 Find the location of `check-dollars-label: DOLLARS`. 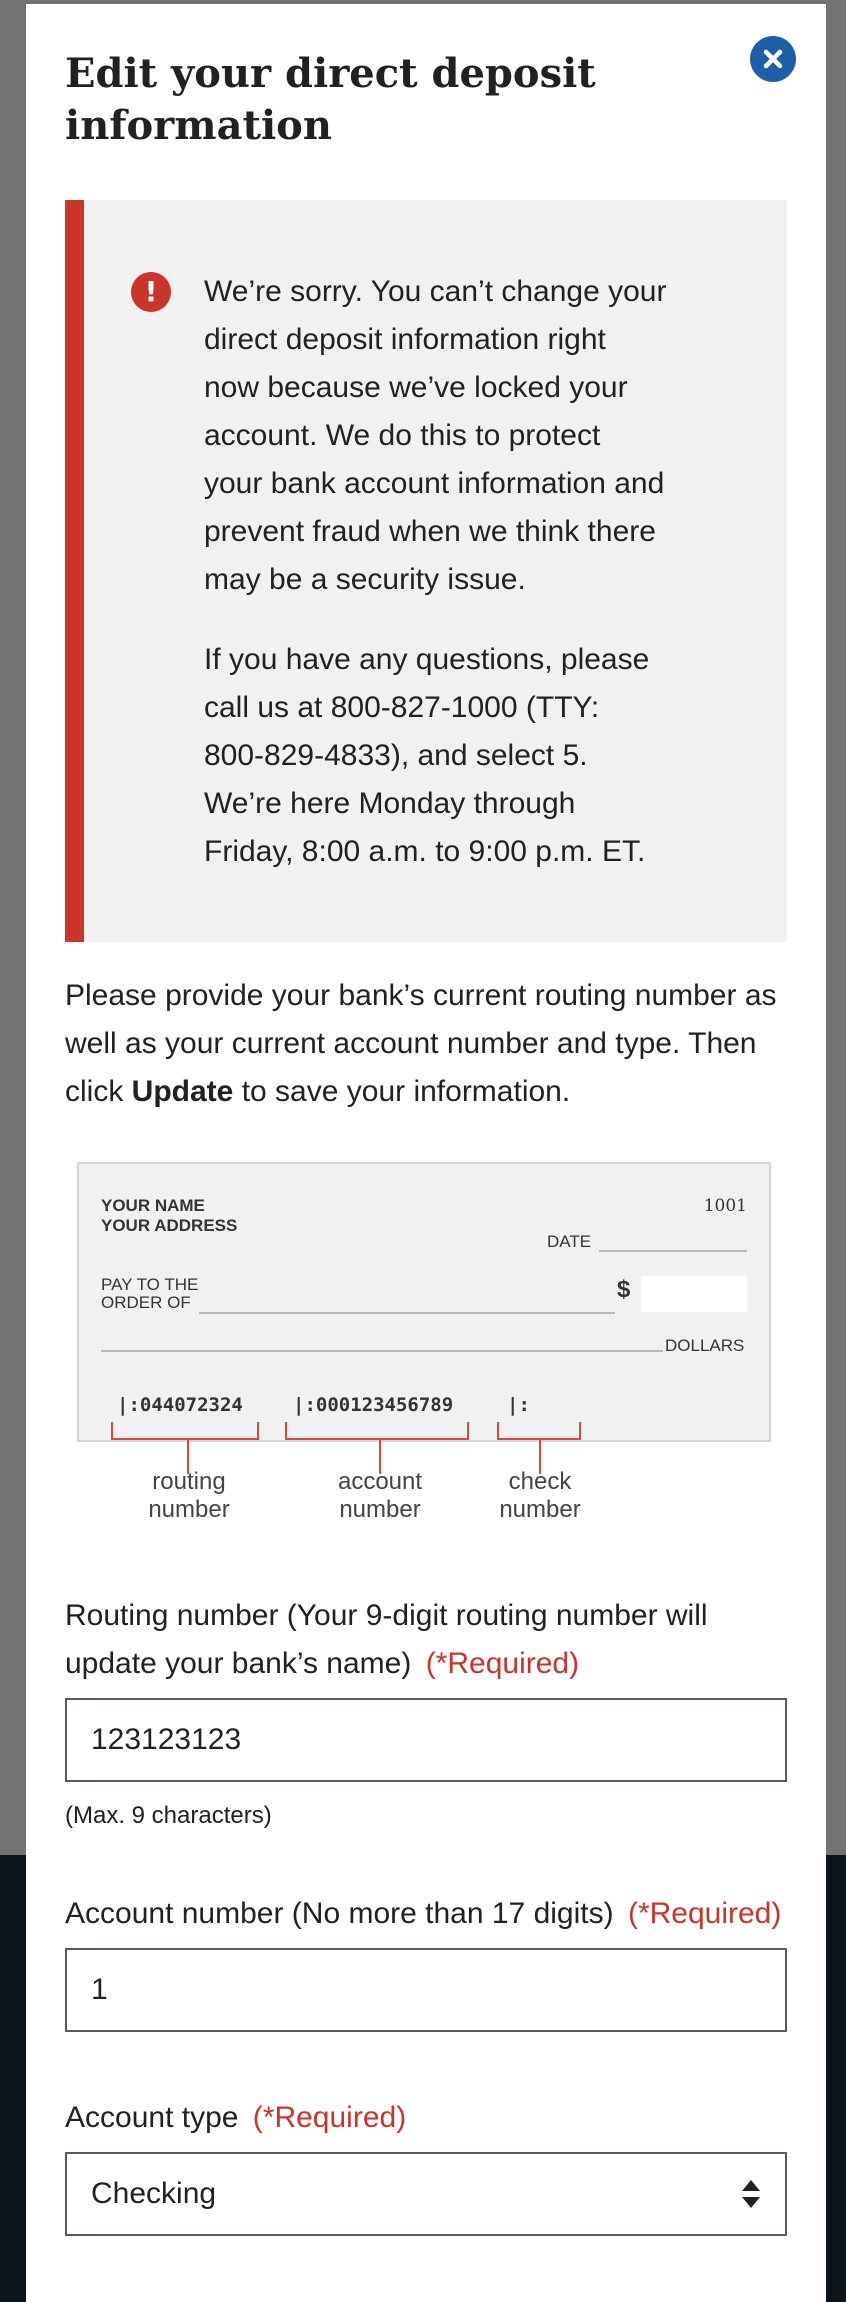

check-dollars-label: DOLLARS is located at coordinates (705, 1345).